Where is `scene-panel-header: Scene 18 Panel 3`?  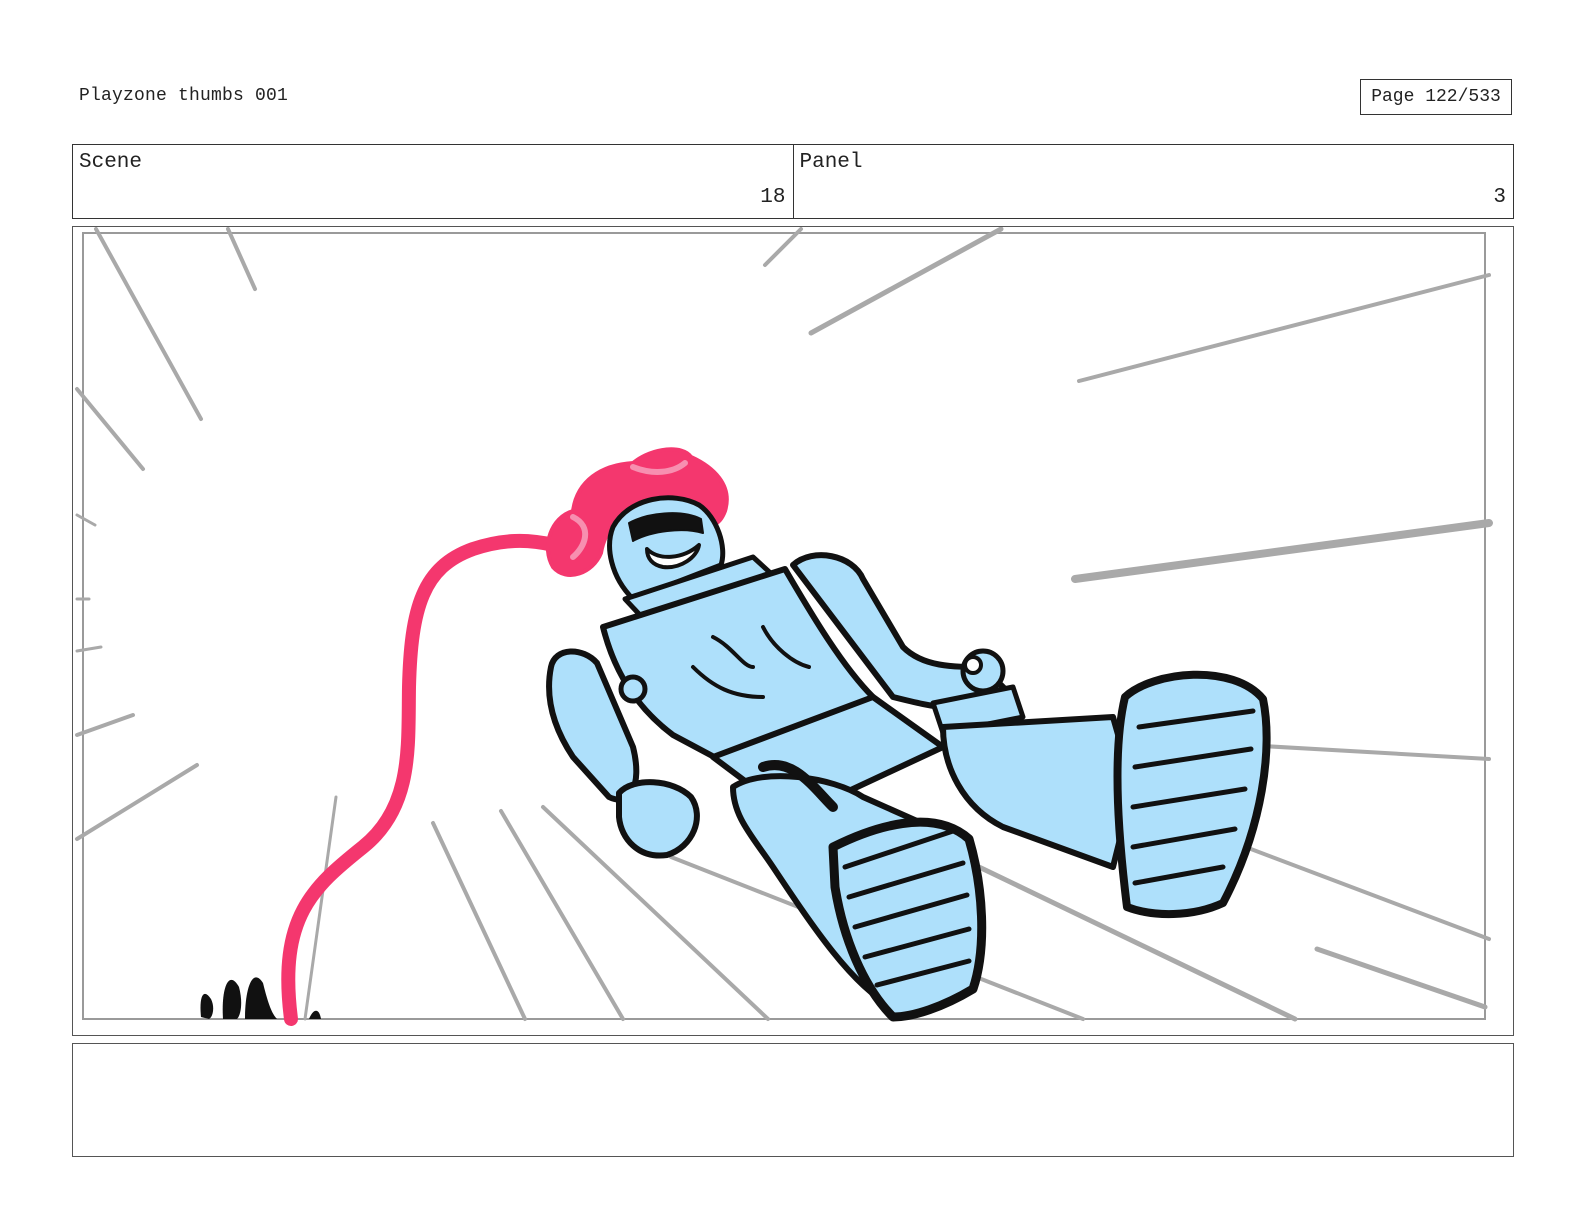 scene-panel-header: Scene 18 Panel 3 is located at coordinates (793, 181).